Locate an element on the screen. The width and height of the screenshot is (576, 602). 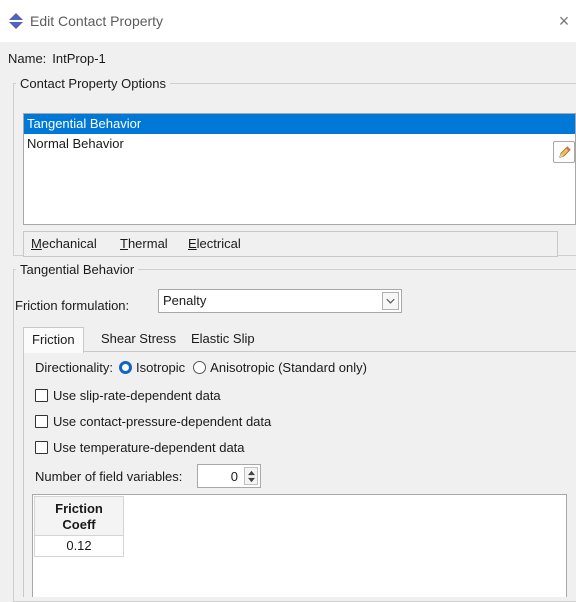
slip-rate-checkbox-row: Use slip-rate-dependent data is located at coordinates (128, 395).